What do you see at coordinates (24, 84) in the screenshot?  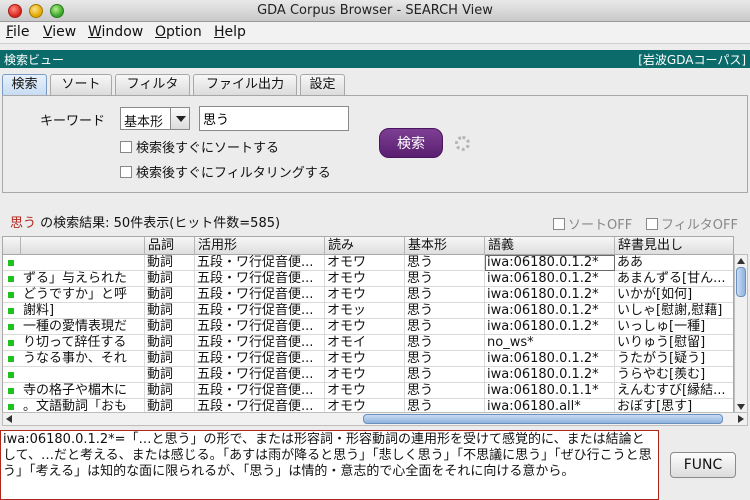 I see `tab-search: 検索` at bounding box center [24, 84].